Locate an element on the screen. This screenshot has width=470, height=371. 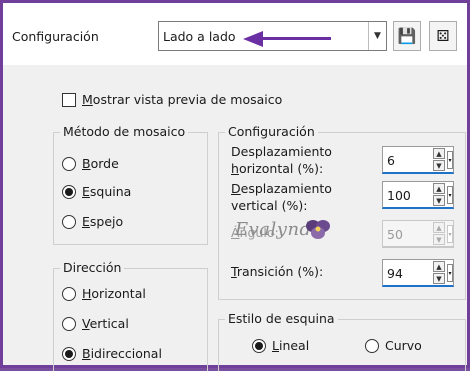
reset-button: ⚄ is located at coordinates (443, 36).